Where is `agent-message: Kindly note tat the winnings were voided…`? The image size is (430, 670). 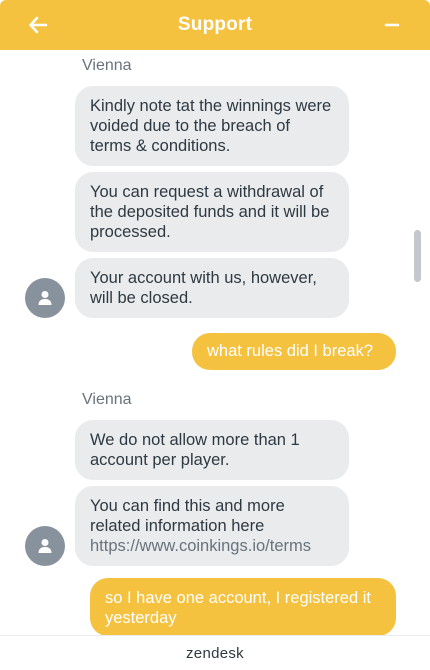 agent-message: Kindly note tat the winnings were voided… is located at coordinates (212, 126).